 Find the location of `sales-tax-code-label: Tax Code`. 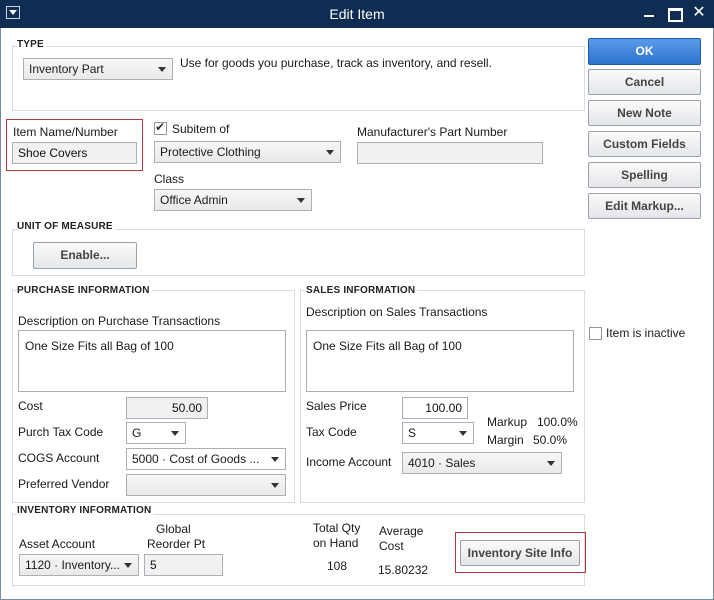

sales-tax-code-label: Tax Code is located at coordinates (331, 432).